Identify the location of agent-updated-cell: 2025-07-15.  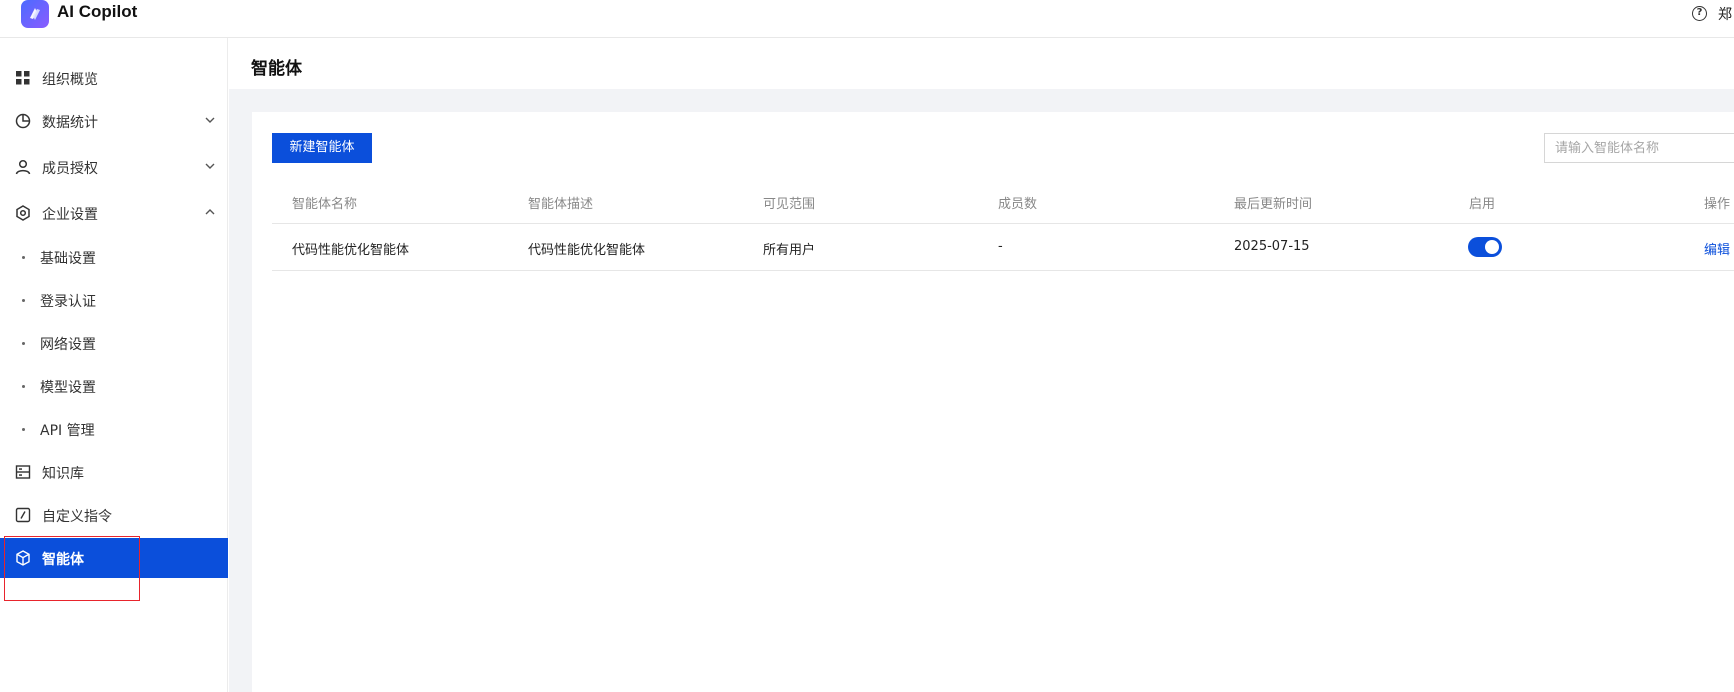
(1272, 246).